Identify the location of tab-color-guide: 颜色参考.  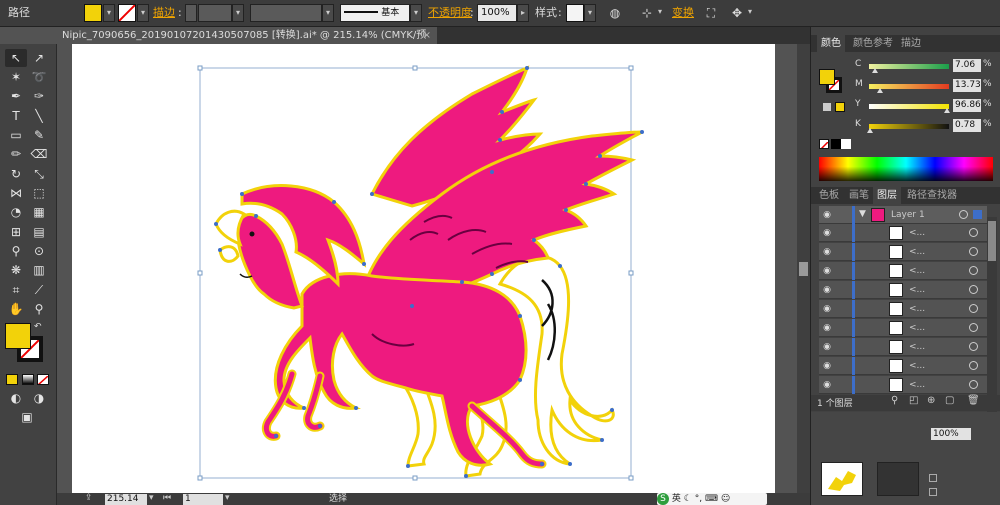
(873, 43).